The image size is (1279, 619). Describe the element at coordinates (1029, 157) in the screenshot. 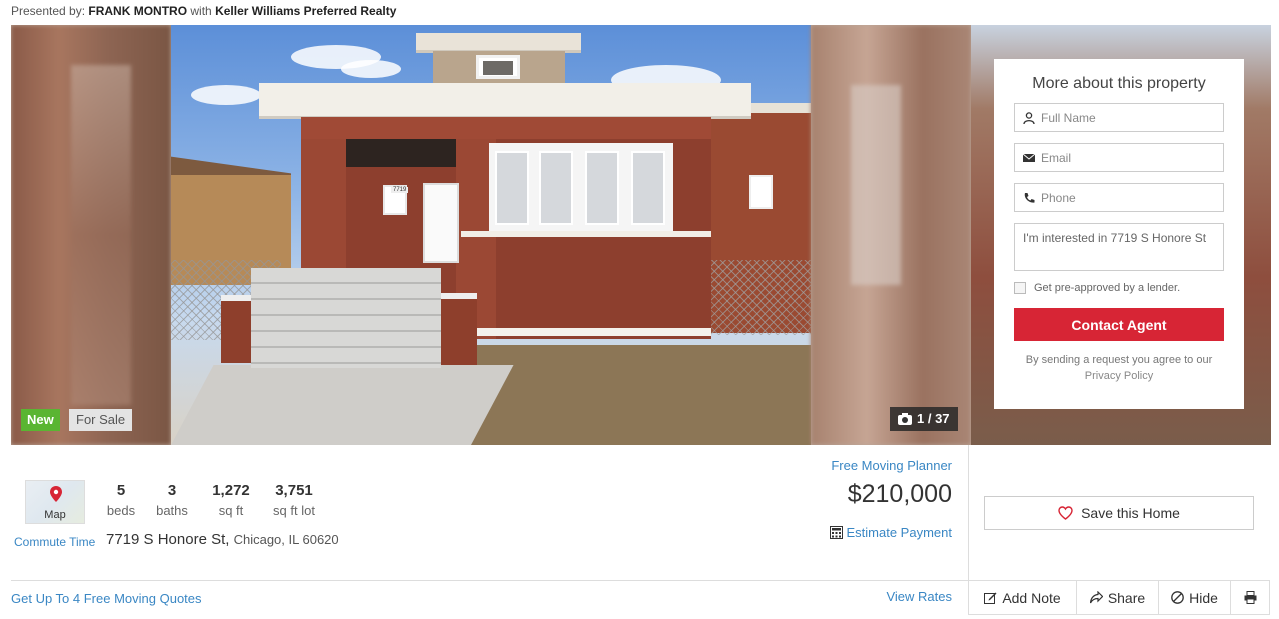

I see `envelope-icon` at that location.